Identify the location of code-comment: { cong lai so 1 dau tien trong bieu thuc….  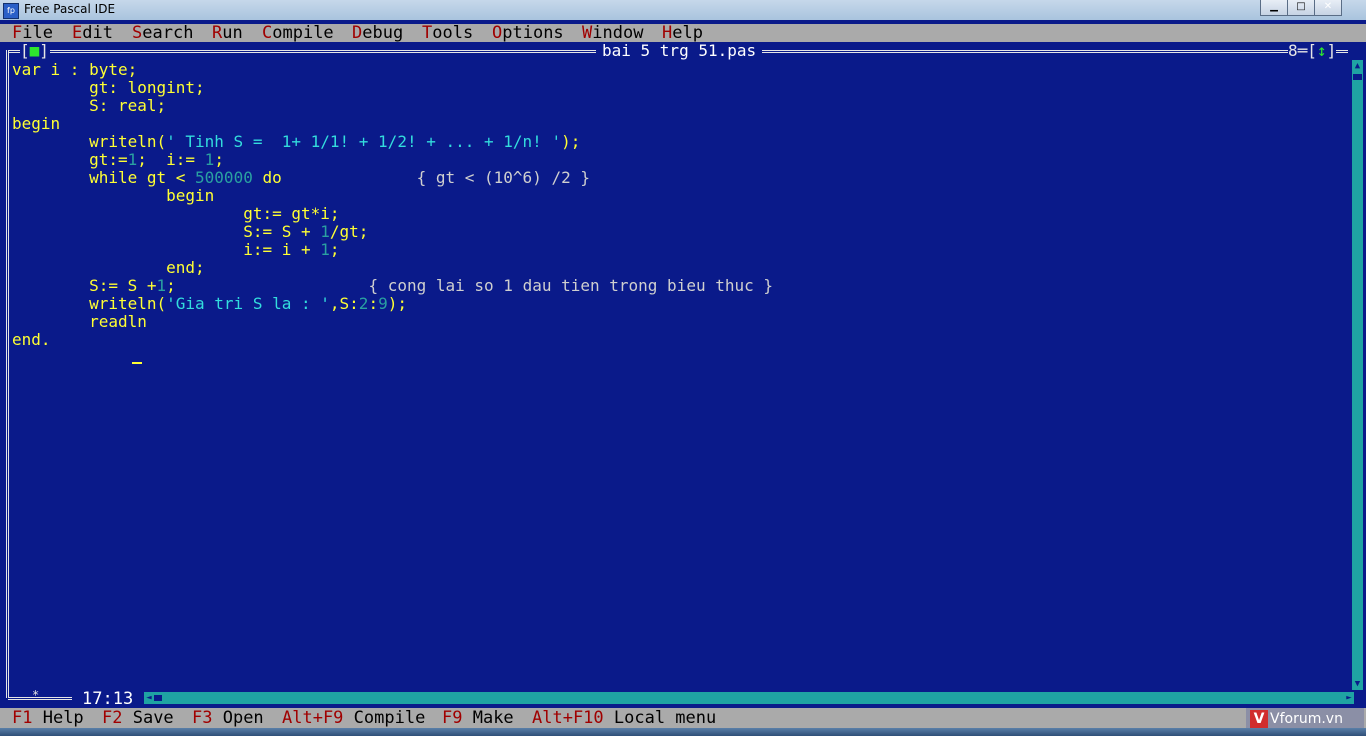
(474, 285).